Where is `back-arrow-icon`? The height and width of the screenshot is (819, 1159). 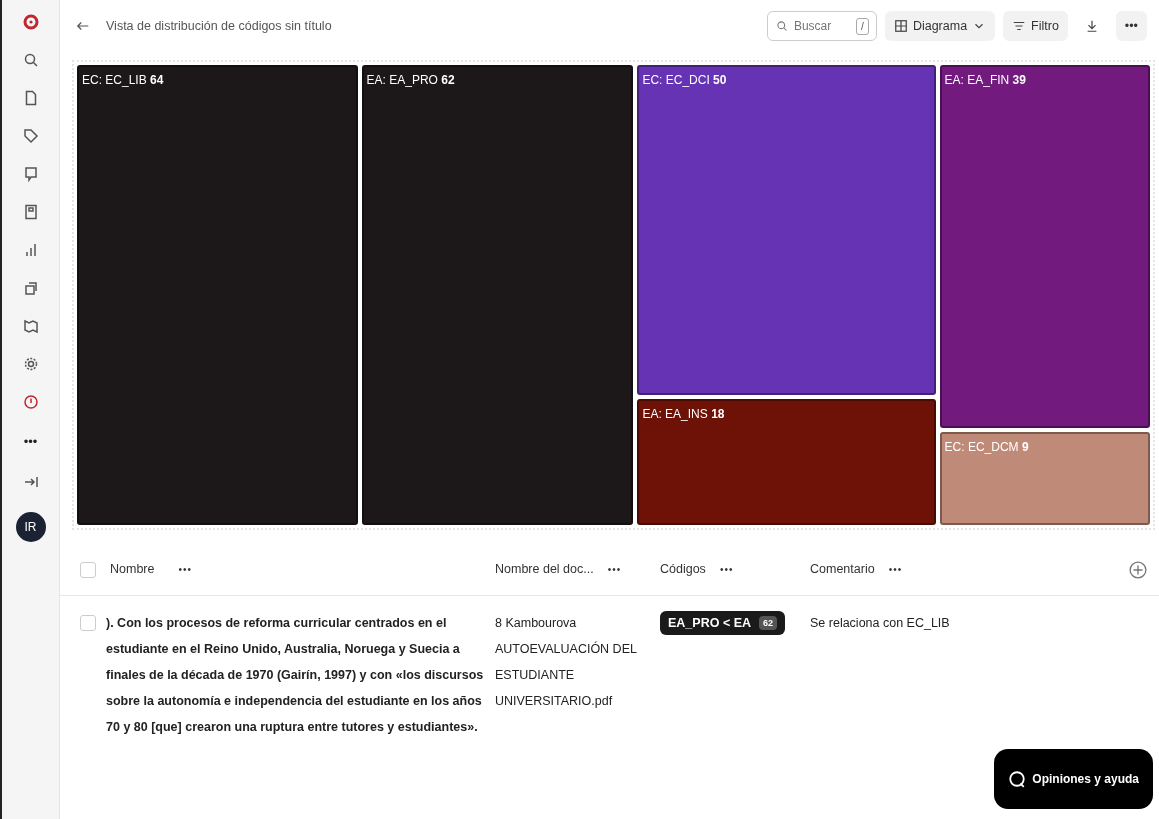
back-arrow-icon is located at coordinates (83, 26).